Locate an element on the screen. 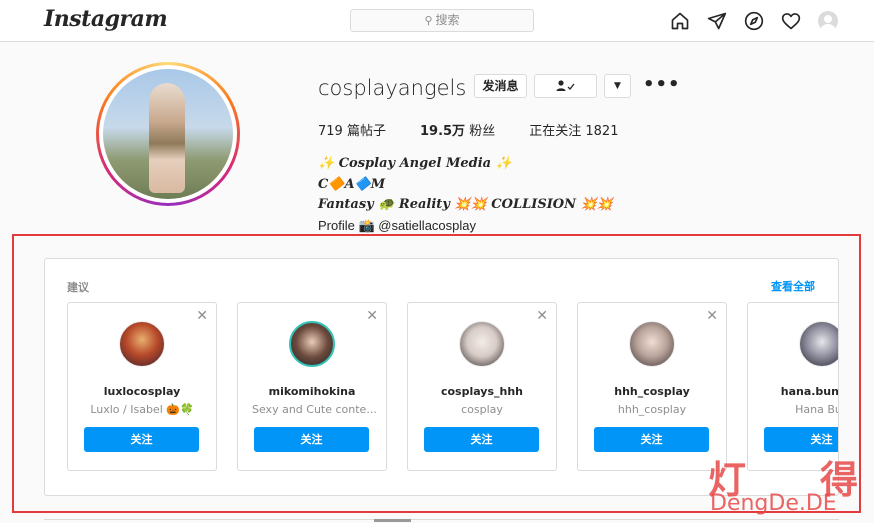 This screenshot has height=523, width=874. bio-line: Fantasy 🐢 Reality 💥💥 COLLISION 💥💥 is located at coordinates (465, 204).